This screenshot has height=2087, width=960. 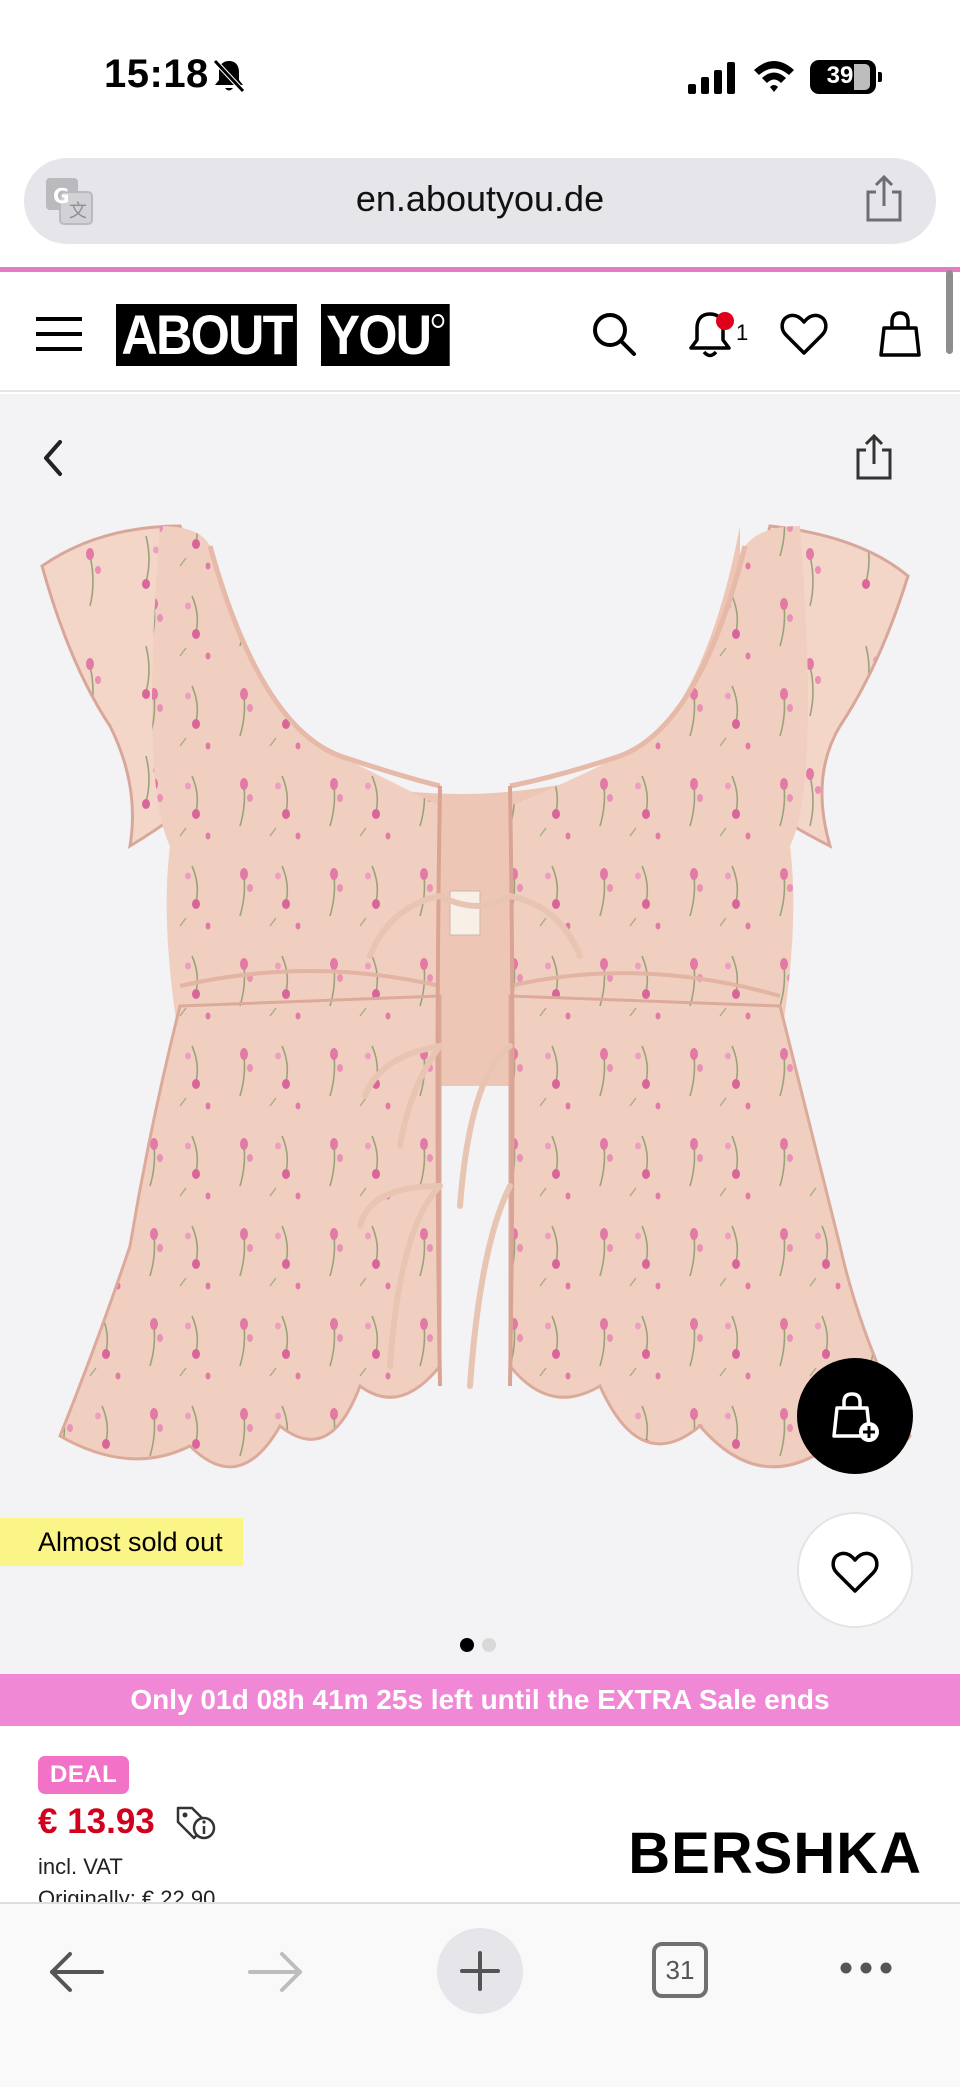 I want to click on notification-dot, so click(x=725, y=321).